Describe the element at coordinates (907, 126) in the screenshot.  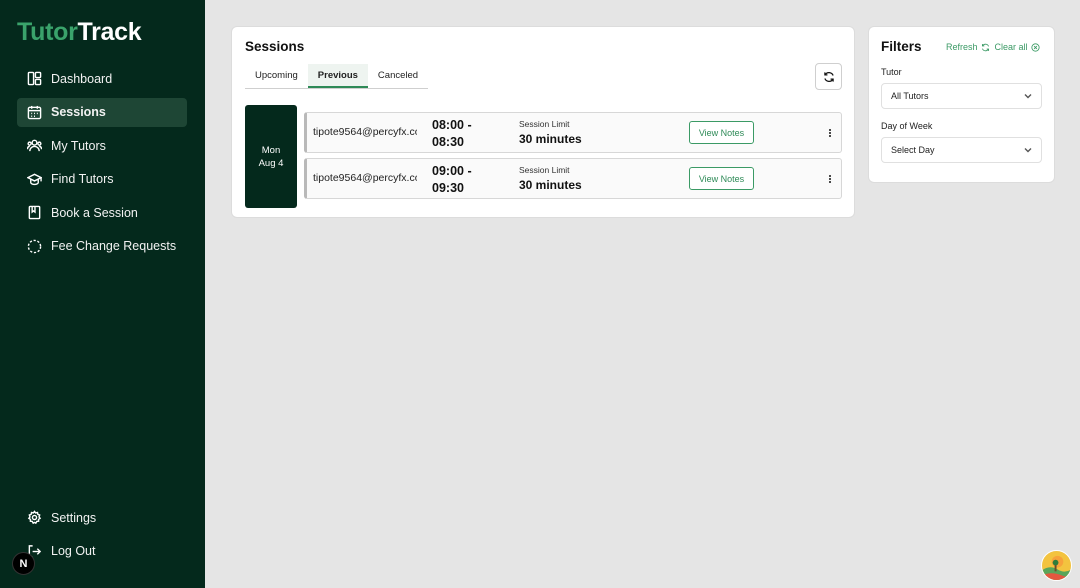
I see `day-filter-label: Day of Week` at that location.